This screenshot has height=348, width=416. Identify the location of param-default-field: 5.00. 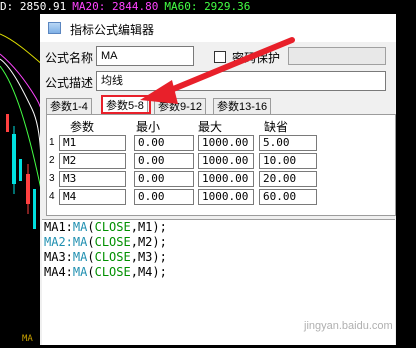
(288, 143).